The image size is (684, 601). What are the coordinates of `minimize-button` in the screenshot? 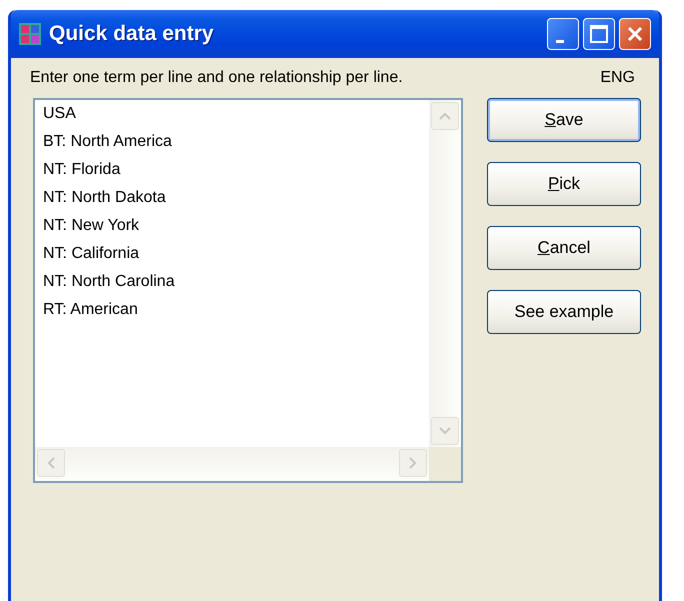 It's located at (563, 34).